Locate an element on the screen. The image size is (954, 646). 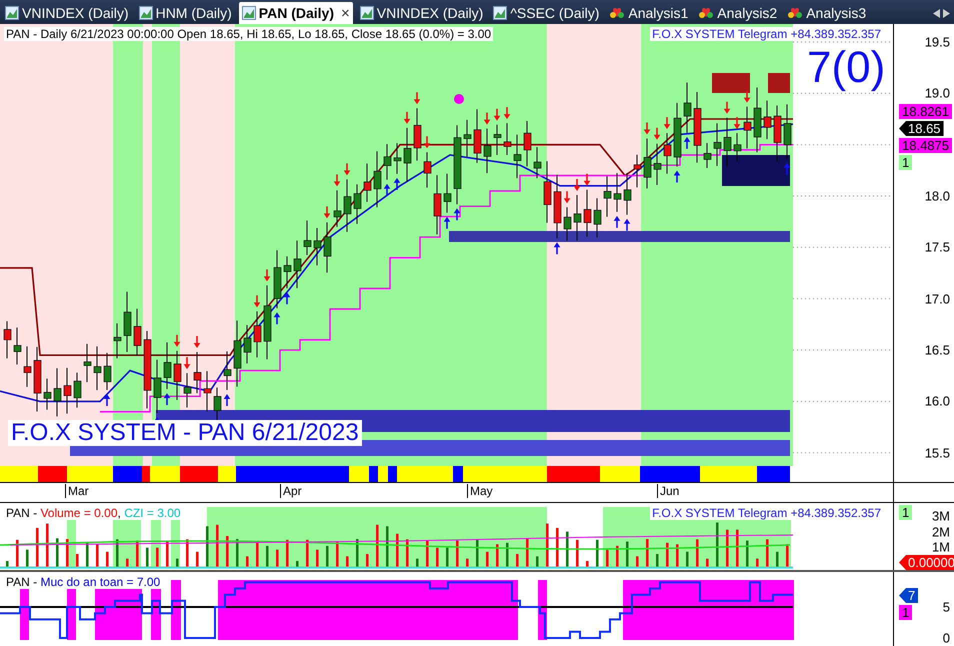
value-tag: 18.8261 is located at coordinates (925, 111).